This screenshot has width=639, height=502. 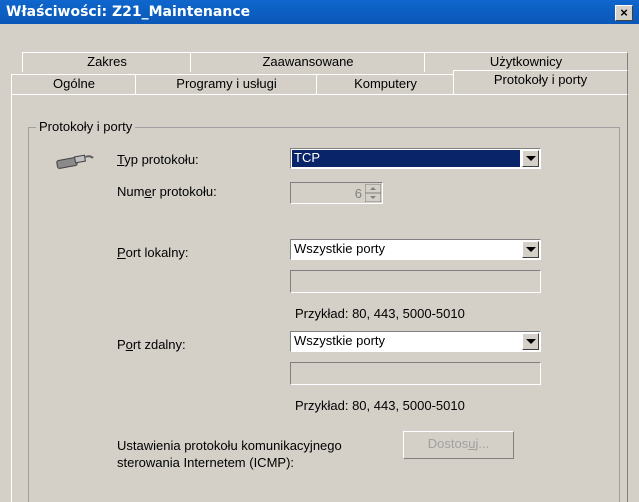 I want to click on protocol-number-label: Numer protokołu:, so click(x=167, y=191).